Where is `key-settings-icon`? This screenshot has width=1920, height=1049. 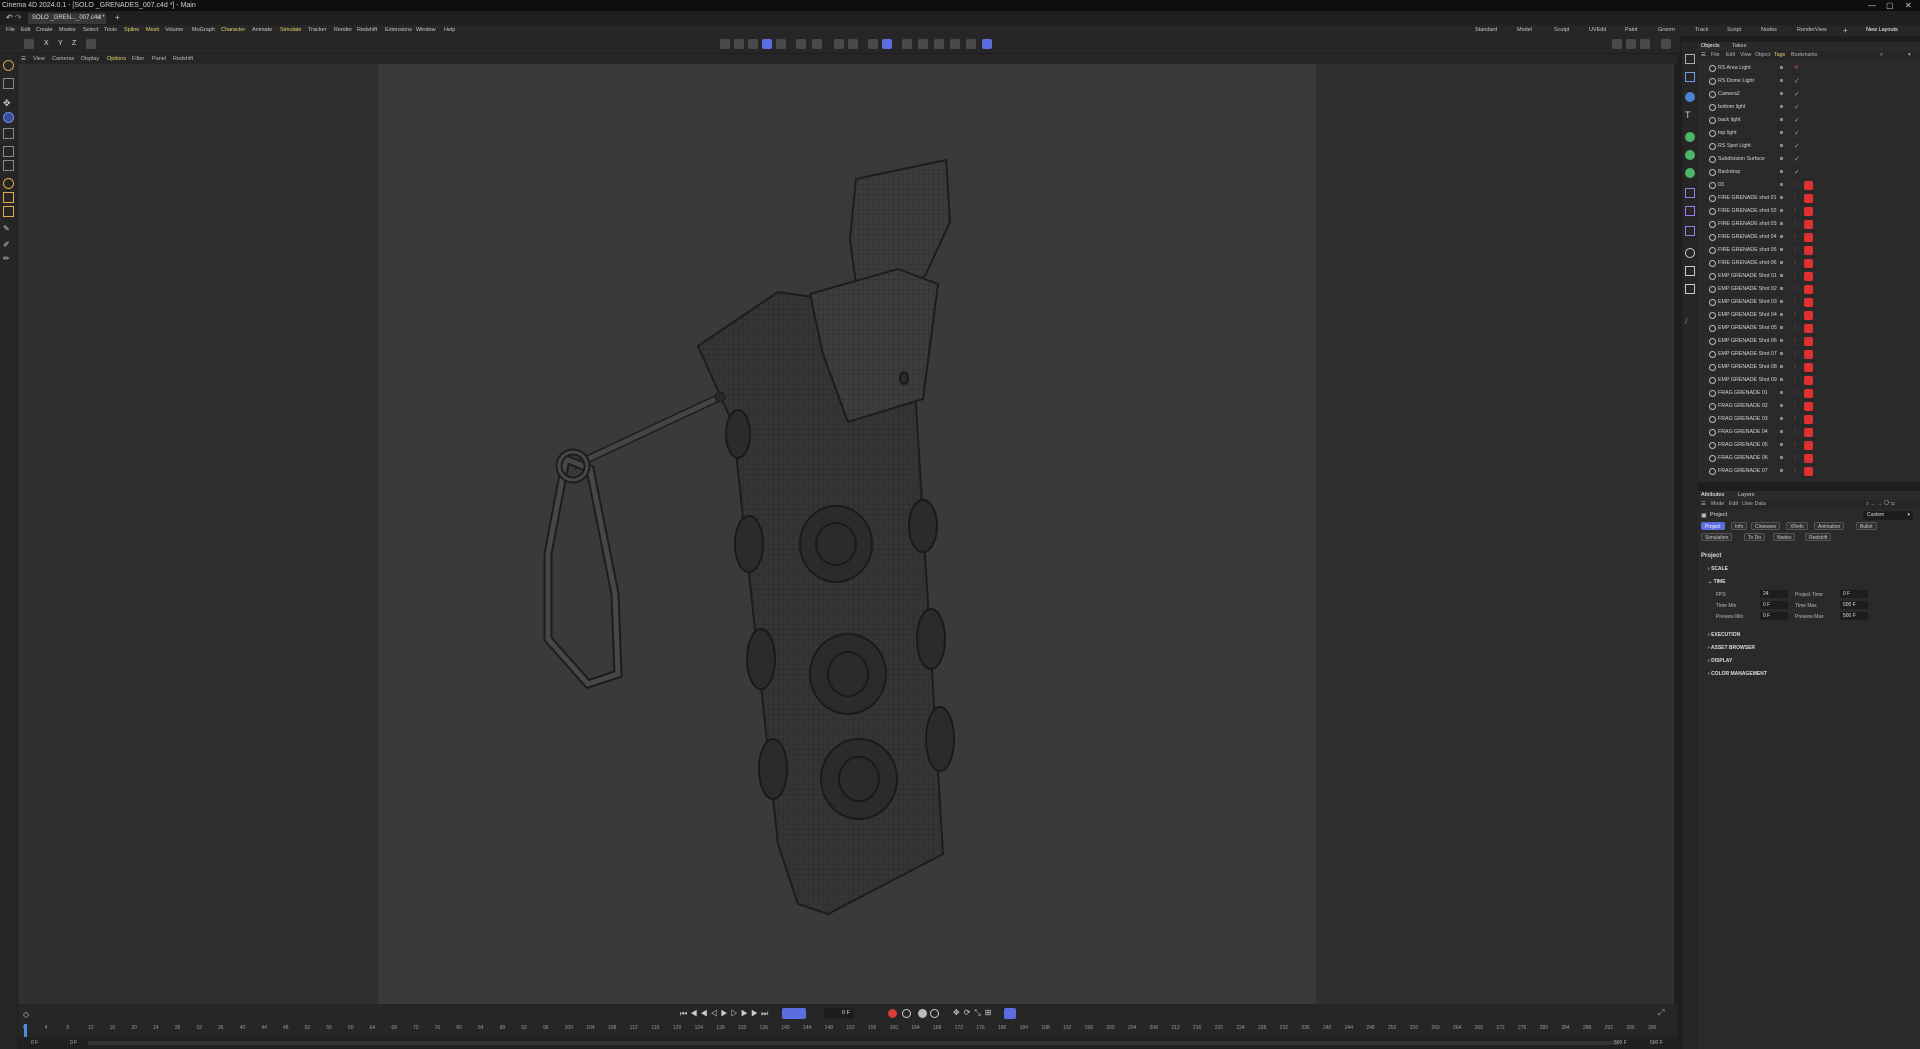
key-settings-icon is located at coordinates (934, 1013).